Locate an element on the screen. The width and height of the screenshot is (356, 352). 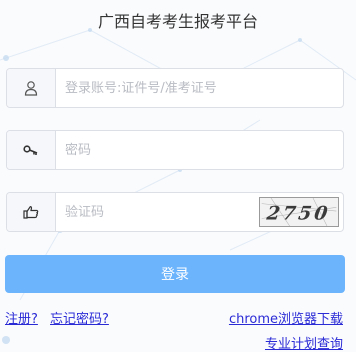
login-button: 登录 is located at coordinates (175, 274).